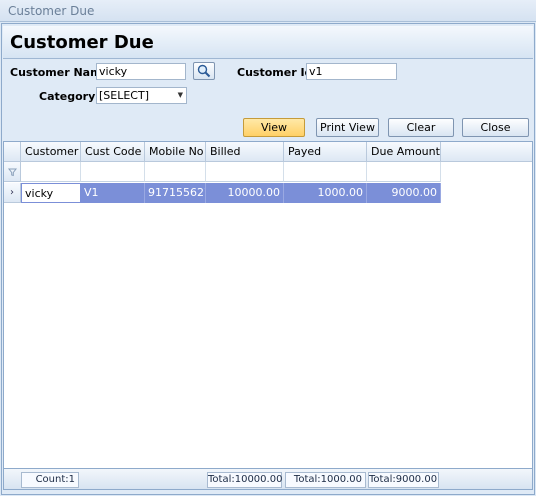 The image size is (536, 496). Describe the element at coordinates (175, 152) in the screenshot. I see `column-header-mobile-no: Mobile No` at that location.